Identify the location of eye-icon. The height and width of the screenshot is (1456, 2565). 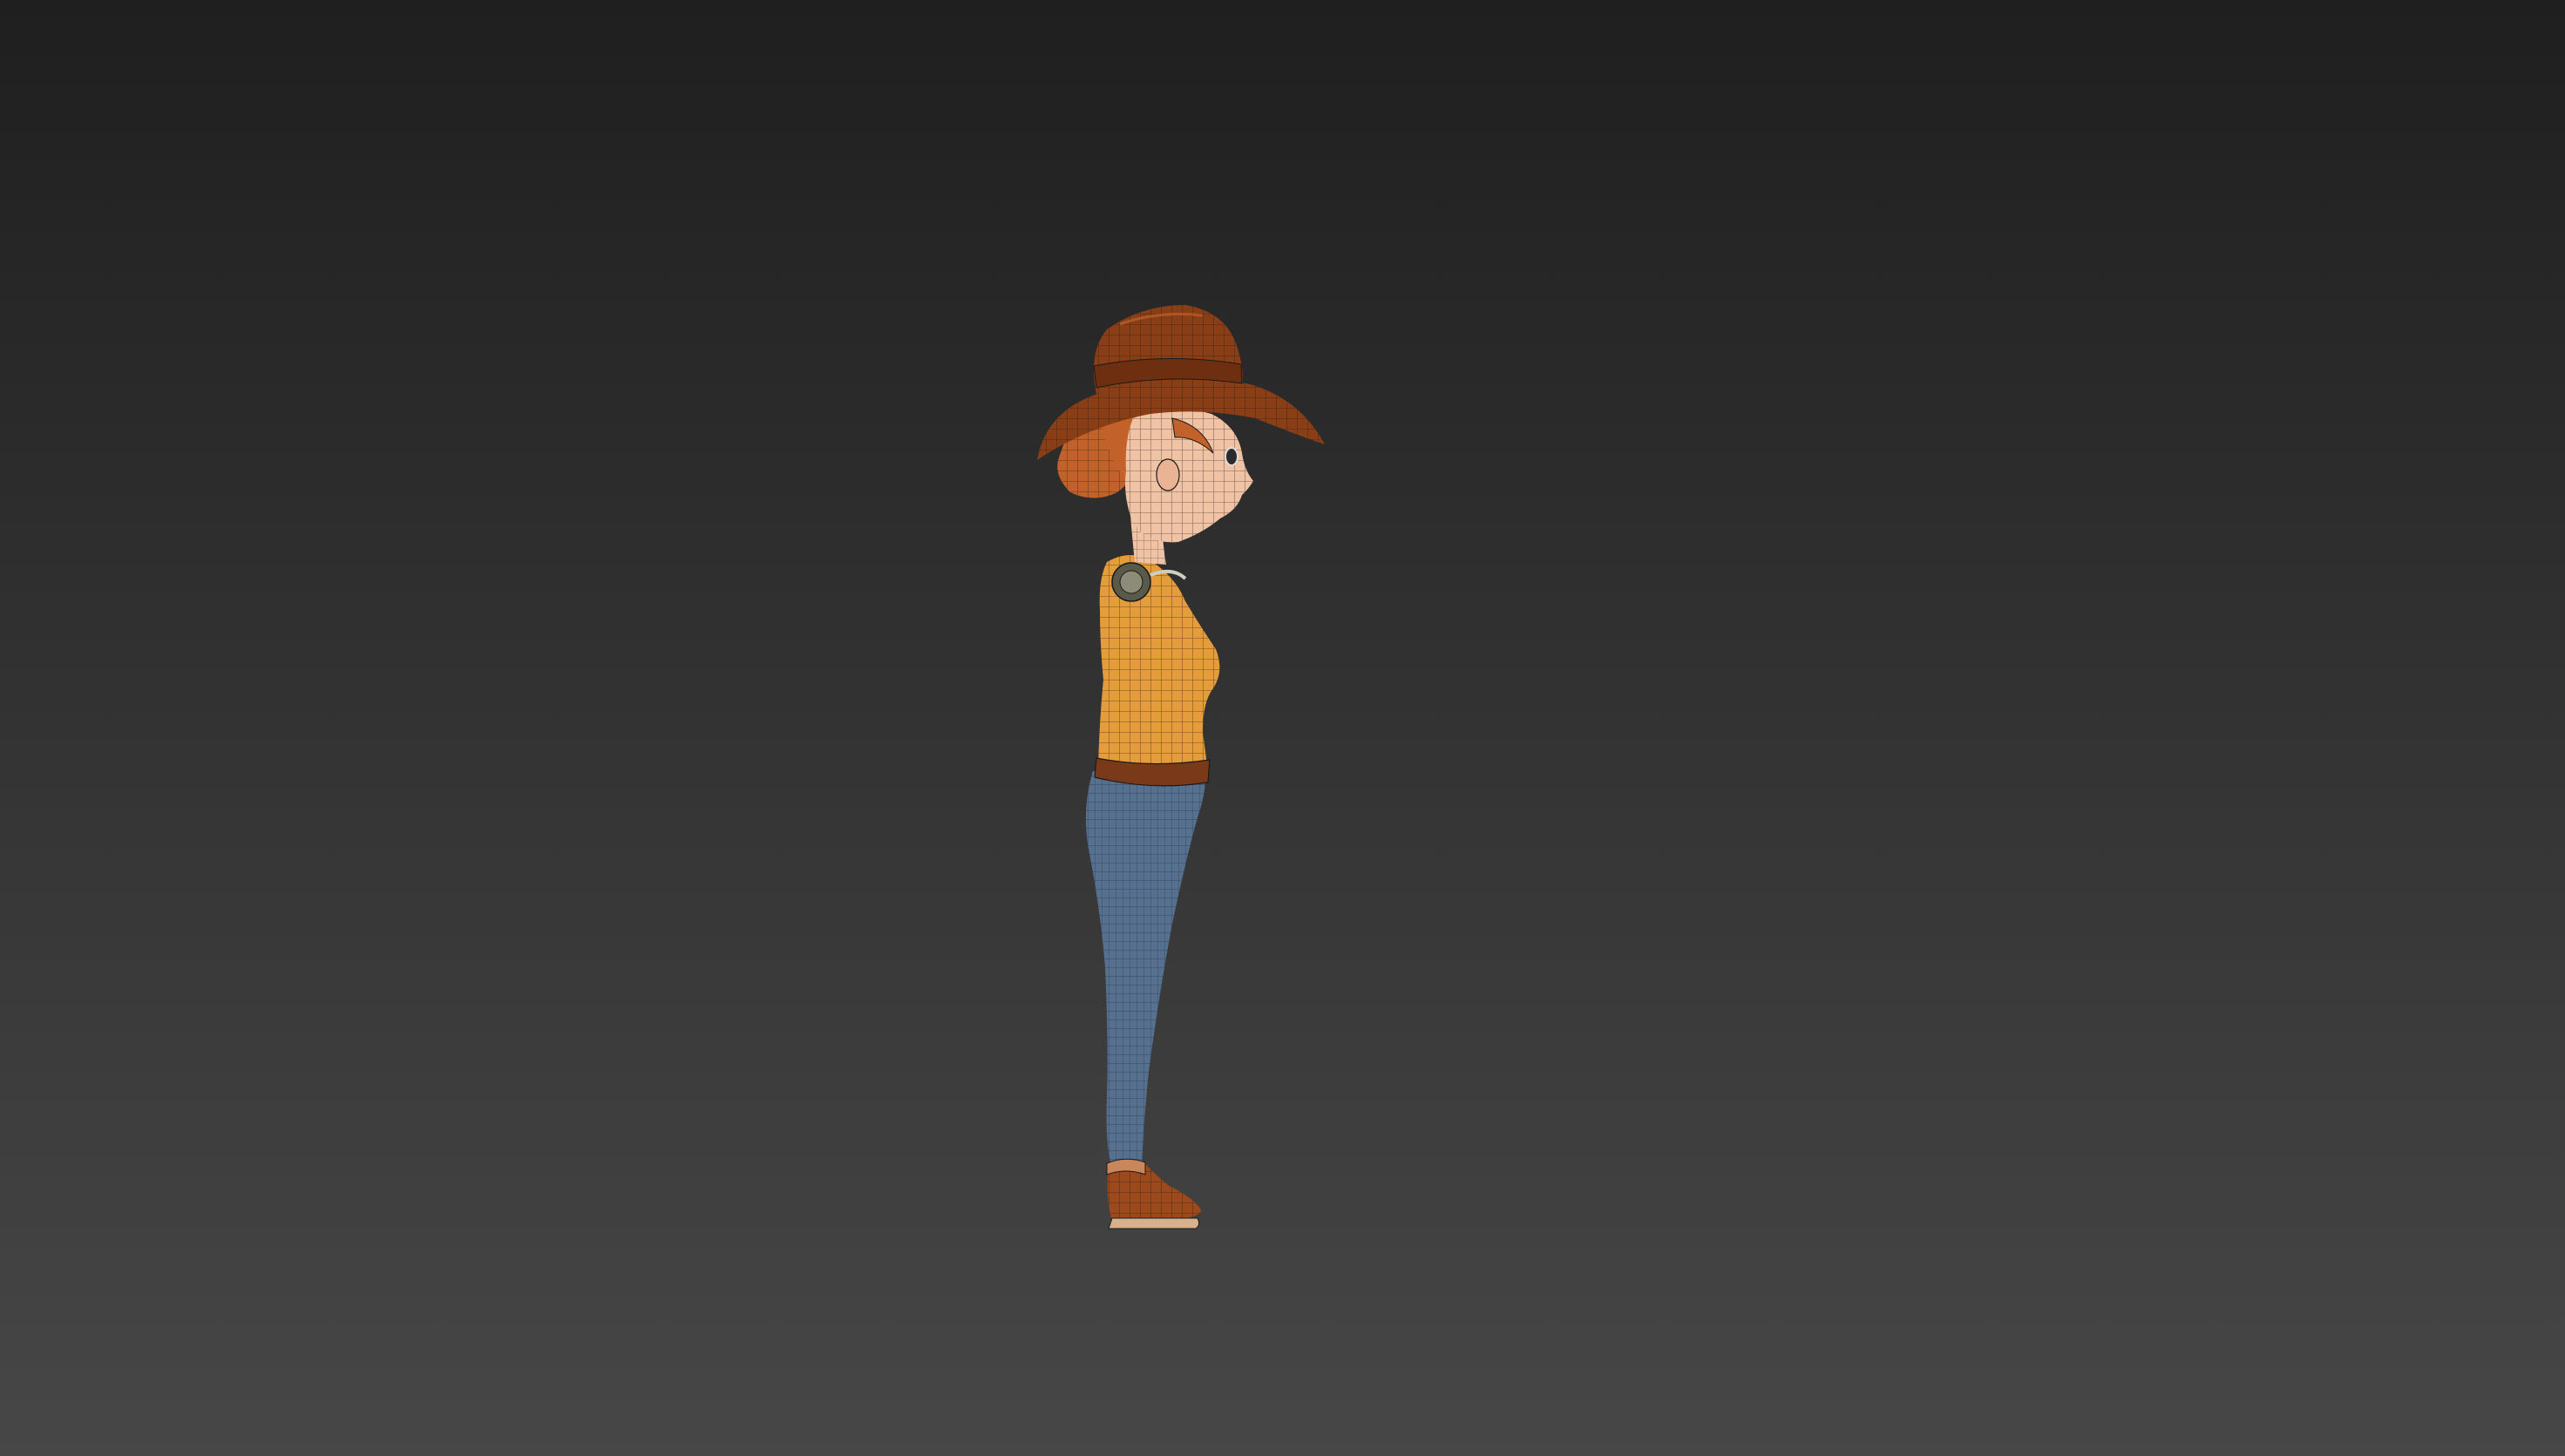
(1231, 456).